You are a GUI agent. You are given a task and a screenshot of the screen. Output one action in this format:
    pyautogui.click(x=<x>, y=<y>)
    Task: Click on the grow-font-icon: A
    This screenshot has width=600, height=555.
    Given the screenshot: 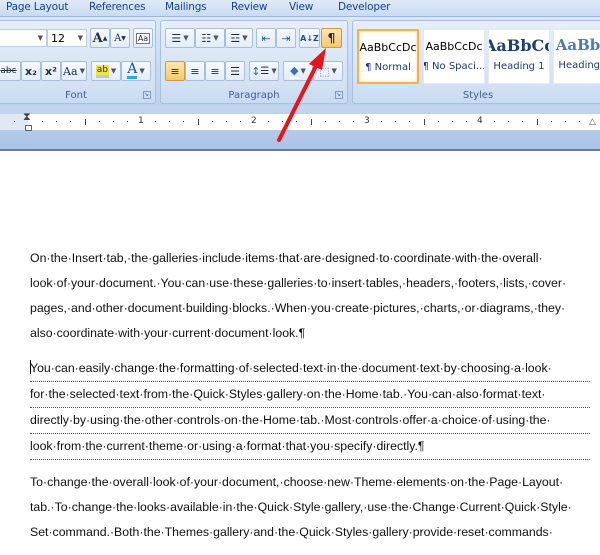 What is the action you would take?
    pyautogui.click(x=97, y=38)
    